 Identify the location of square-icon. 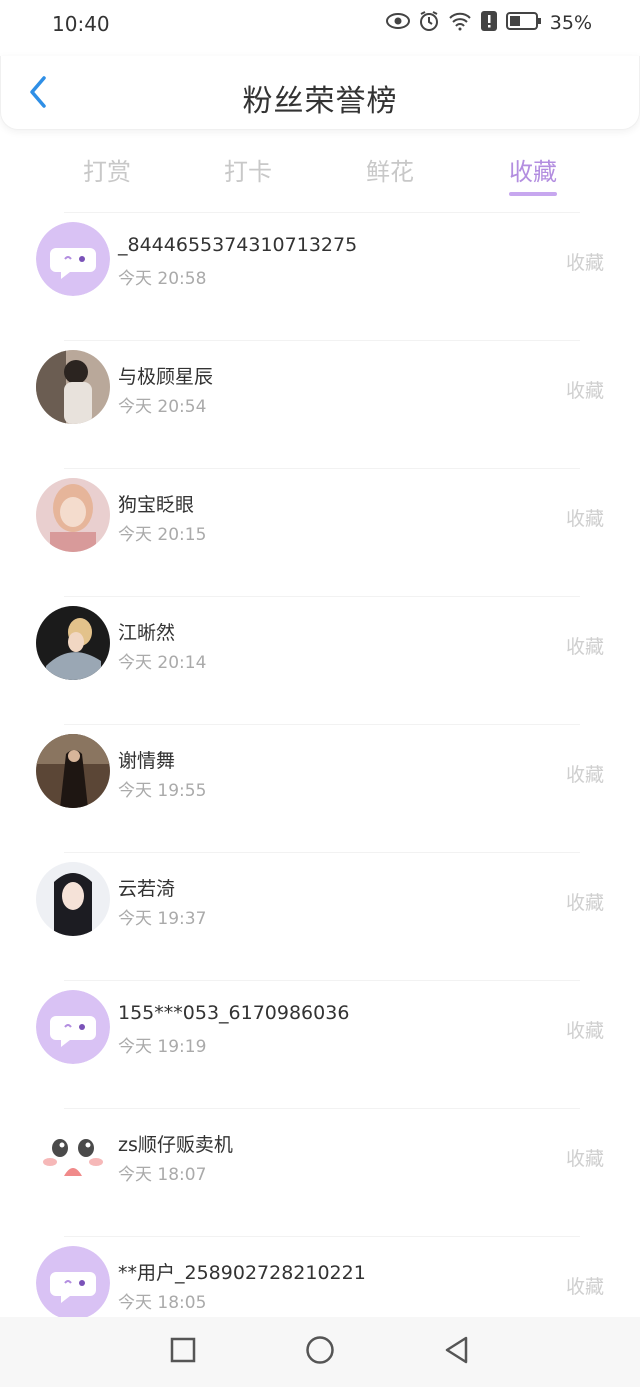
(183, 1352).